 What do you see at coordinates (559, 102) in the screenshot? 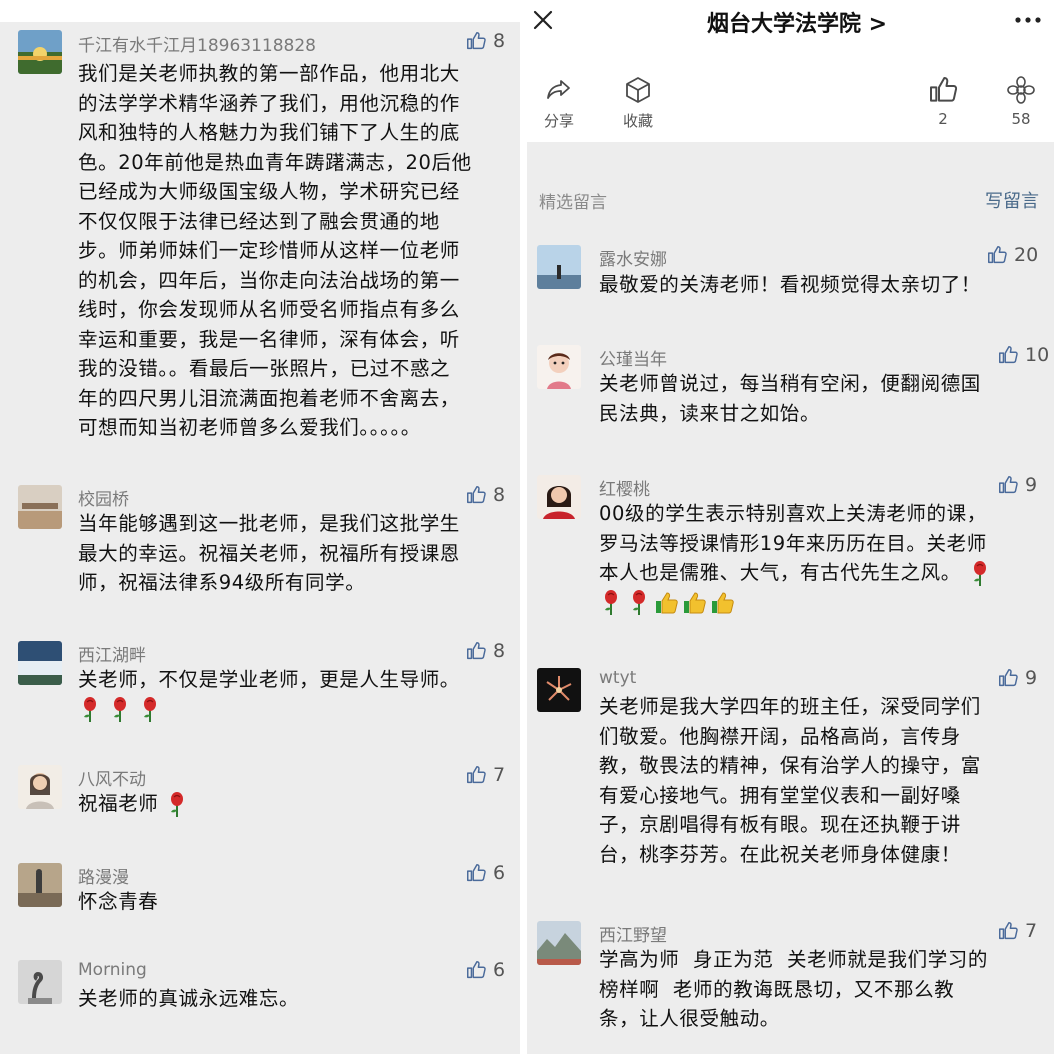
I see `share-button: 分享` at bounding box center [559, 102].